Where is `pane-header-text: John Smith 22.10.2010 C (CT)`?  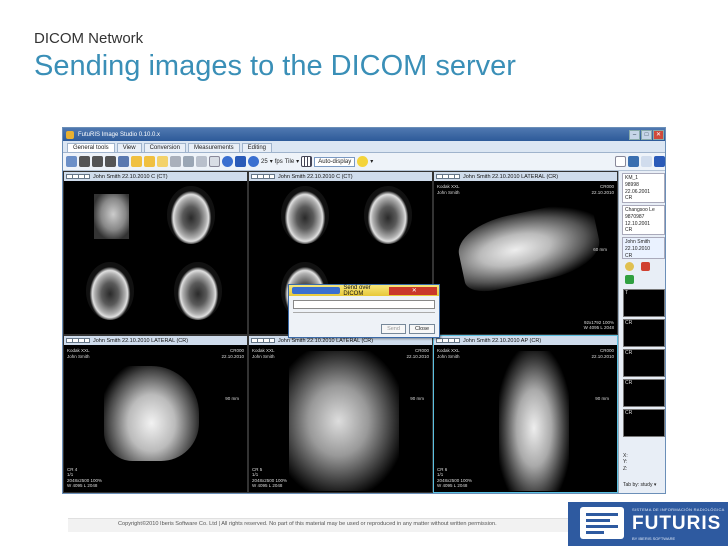 pane-header-text: John Smith 22.10.2010 C (CT) is located at coordinates (130, 176).